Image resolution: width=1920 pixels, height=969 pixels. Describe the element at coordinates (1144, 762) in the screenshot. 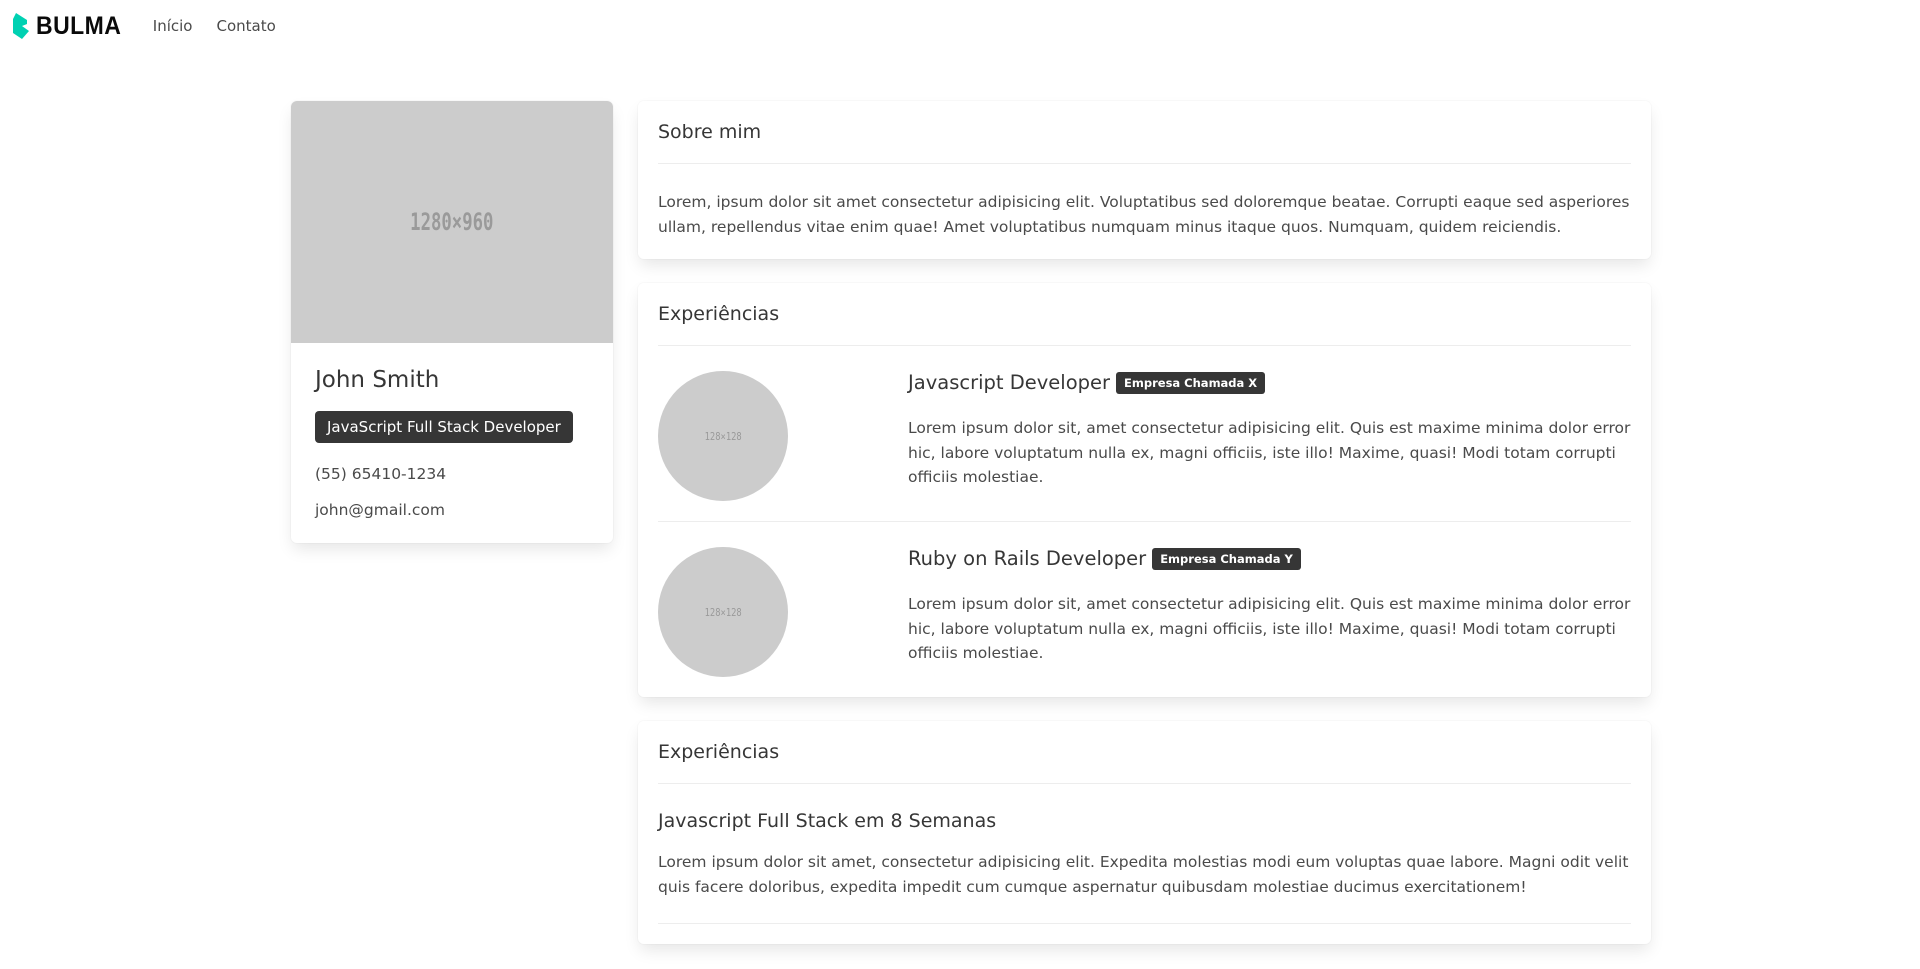

I see `education-title: Experiências` at that location.